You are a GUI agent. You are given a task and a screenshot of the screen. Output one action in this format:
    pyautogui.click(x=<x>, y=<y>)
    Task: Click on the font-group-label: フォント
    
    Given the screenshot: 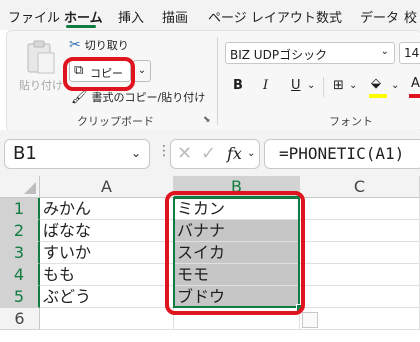 What is the action you would take?
    pyautogui.click(x=351, y=121)
    